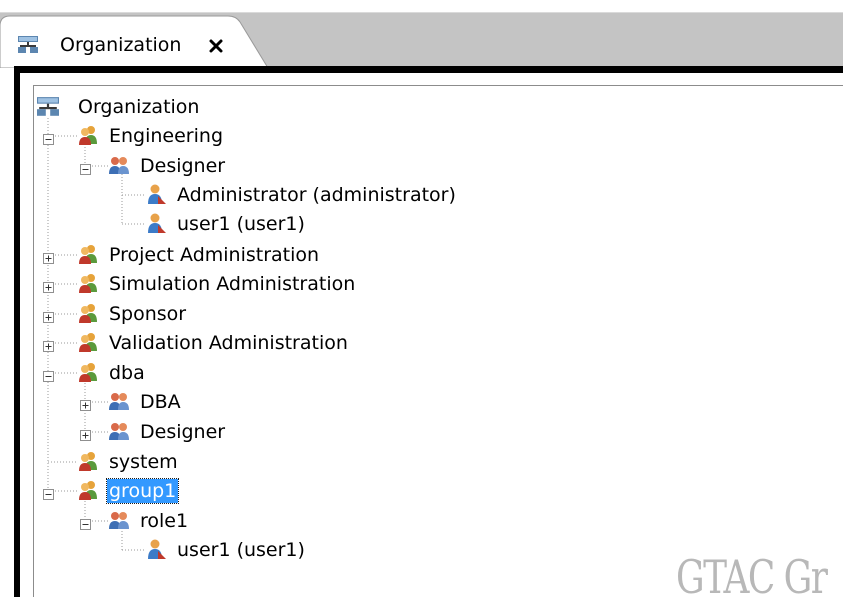 The height and width of the screenshot is (604, 843). Describe the element at coordinates (166, 136) in the screenshot. I see `tree-node-engineering: Engineering` at that location.